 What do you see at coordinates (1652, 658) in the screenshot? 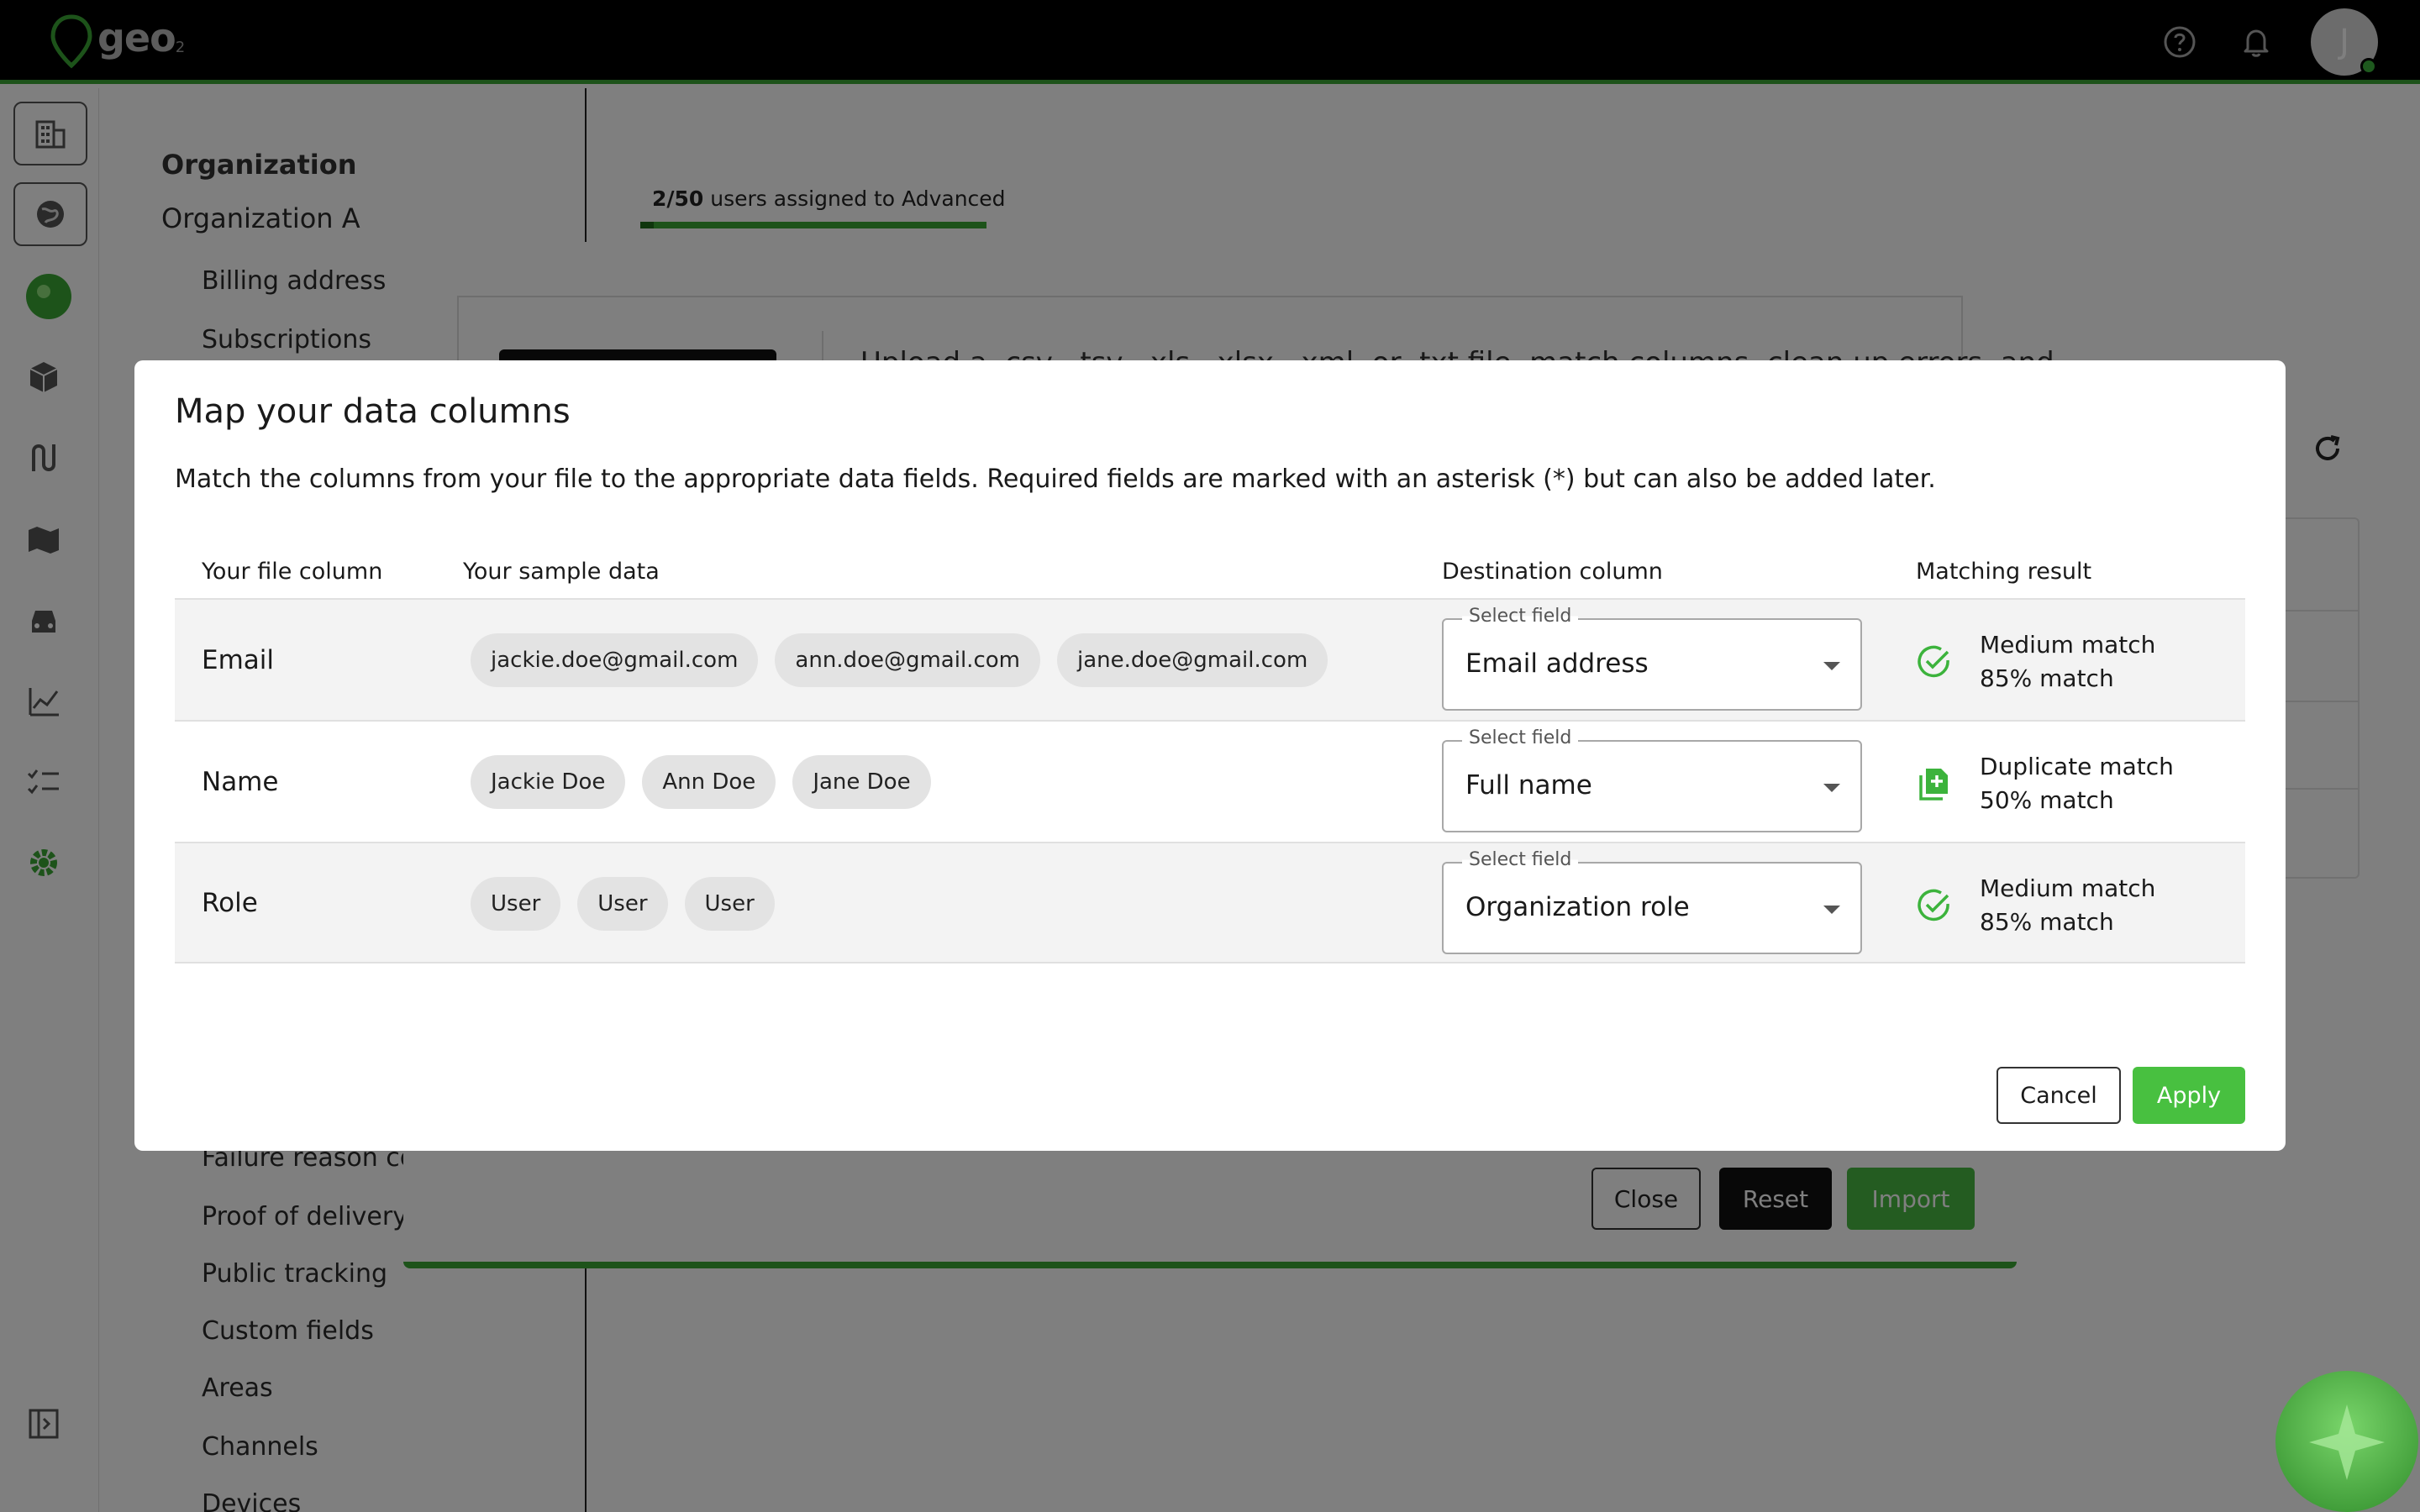
I see `destination-select: Select field Email address` at bounding box center [1652, 658].